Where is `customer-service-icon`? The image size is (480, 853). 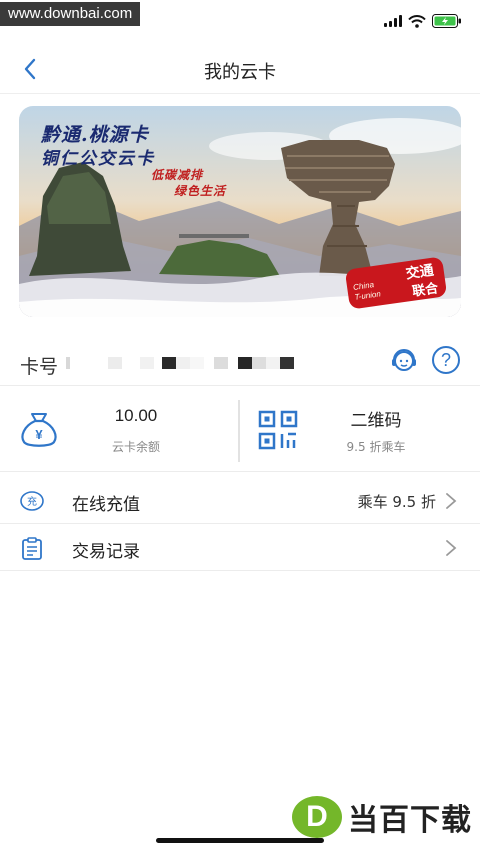 customer-service-icon is located at coordinates (404, 360).